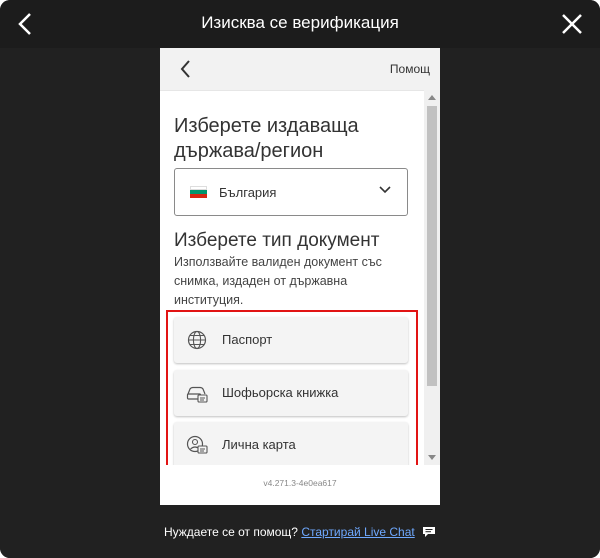  What do you see at coordinates (300, 69) in the screenshot?
I see `panel-header: Помощ` at bounding box center [300, 69].